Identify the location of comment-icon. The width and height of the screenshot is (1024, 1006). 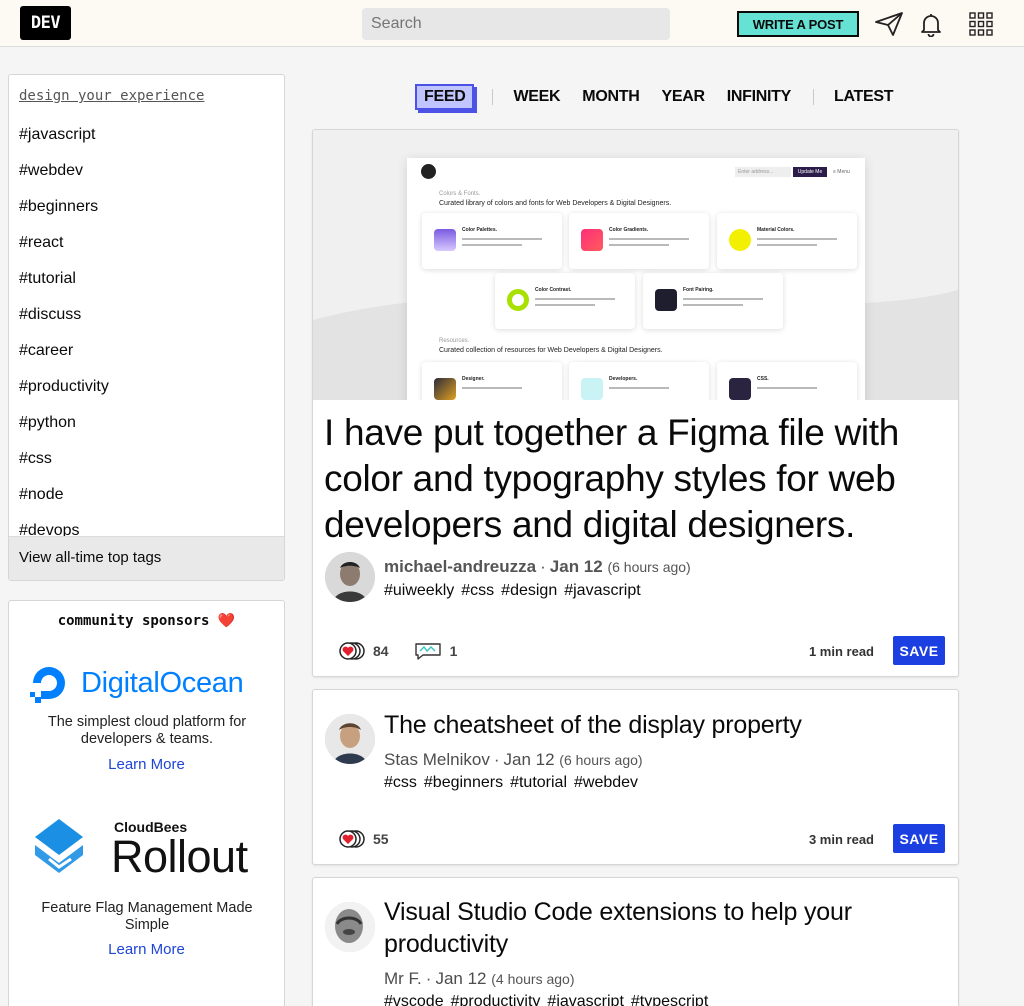
(427, 651).